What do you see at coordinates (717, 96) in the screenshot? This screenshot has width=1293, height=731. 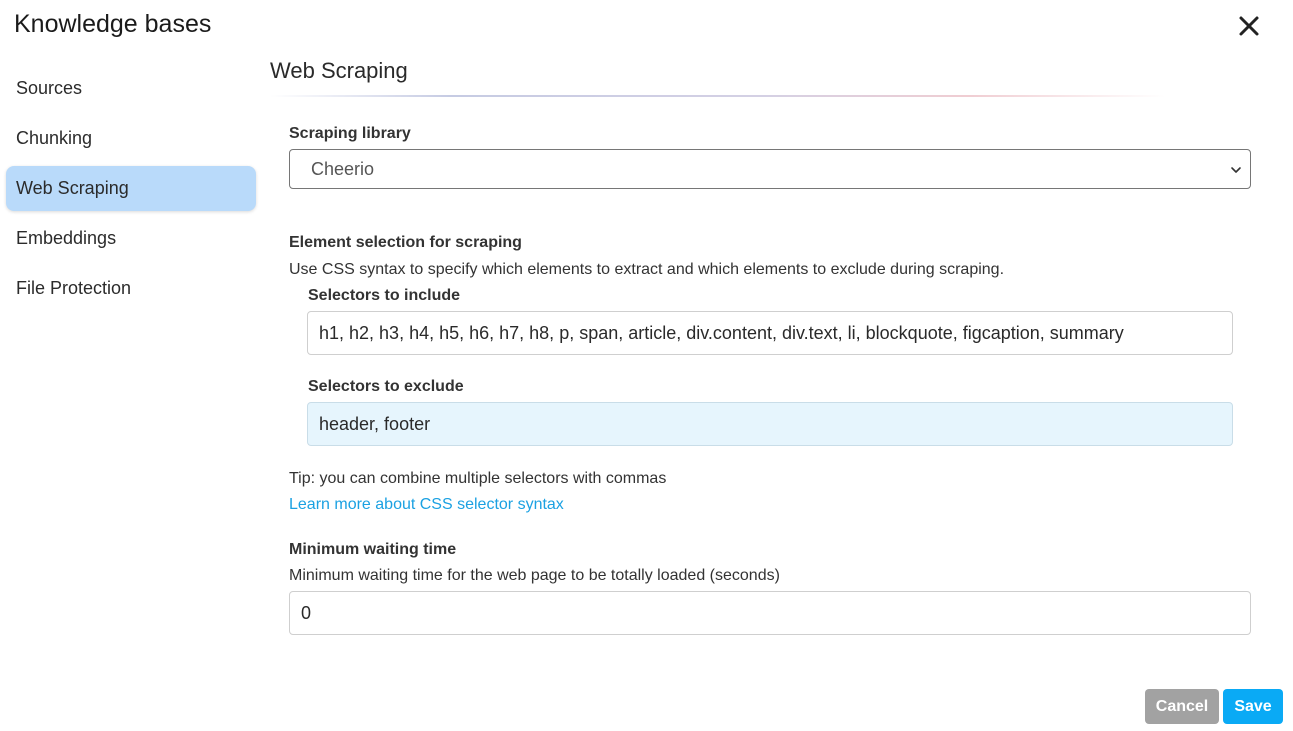 I see `title-divider` at bounding box center [717, 96].